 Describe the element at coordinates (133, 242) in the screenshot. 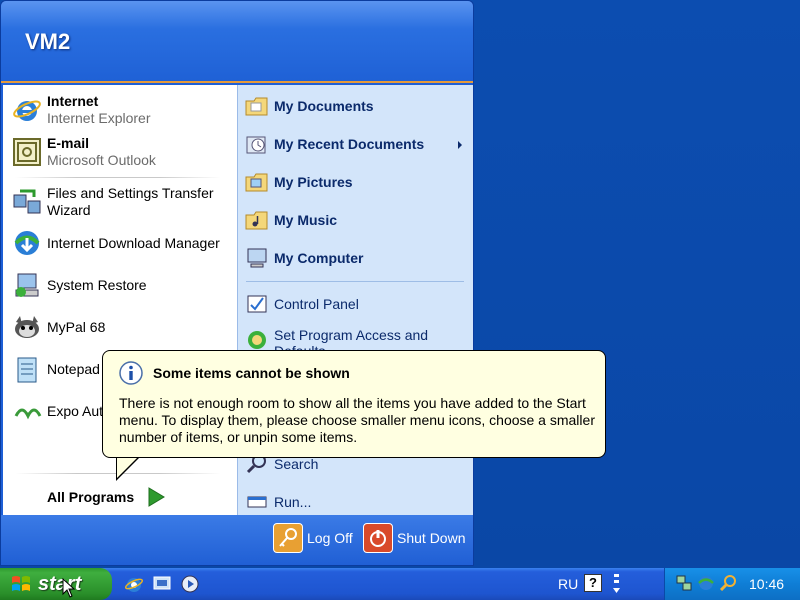

I see `recent-idm-title: Internet Download Manager` at that location.